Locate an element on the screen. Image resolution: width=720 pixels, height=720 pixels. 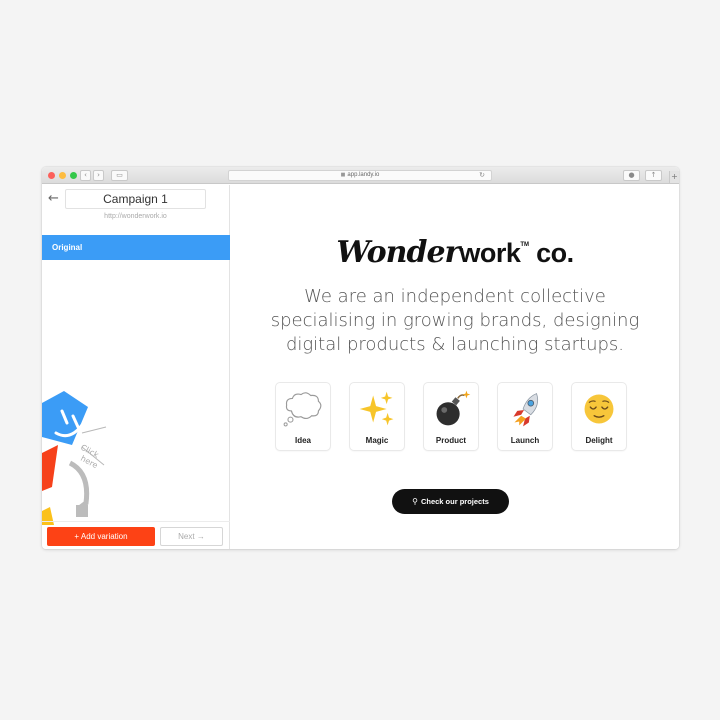
new-tab-button: + is located at coordinates (674, 177).